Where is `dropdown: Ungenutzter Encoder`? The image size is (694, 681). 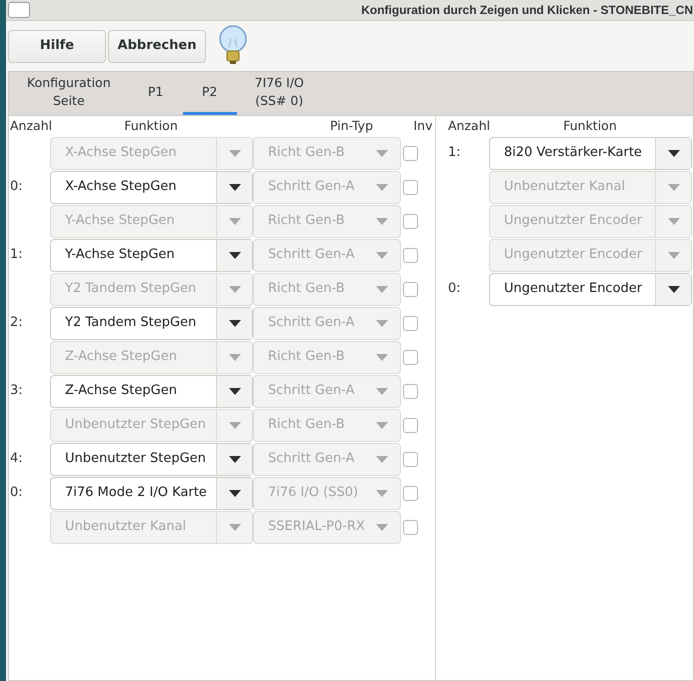
dropdown: Ungenutzter Encoder is located at coordinates (590, 289).